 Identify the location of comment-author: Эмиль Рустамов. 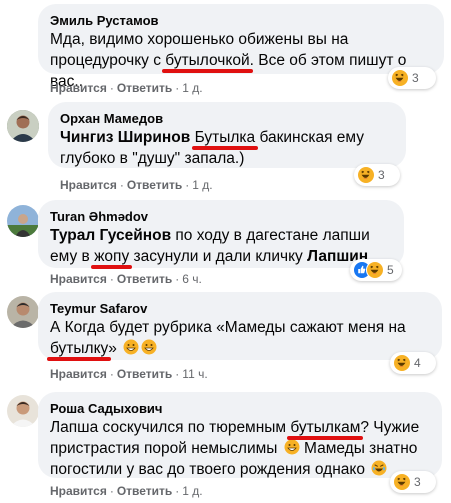
(241, 20).